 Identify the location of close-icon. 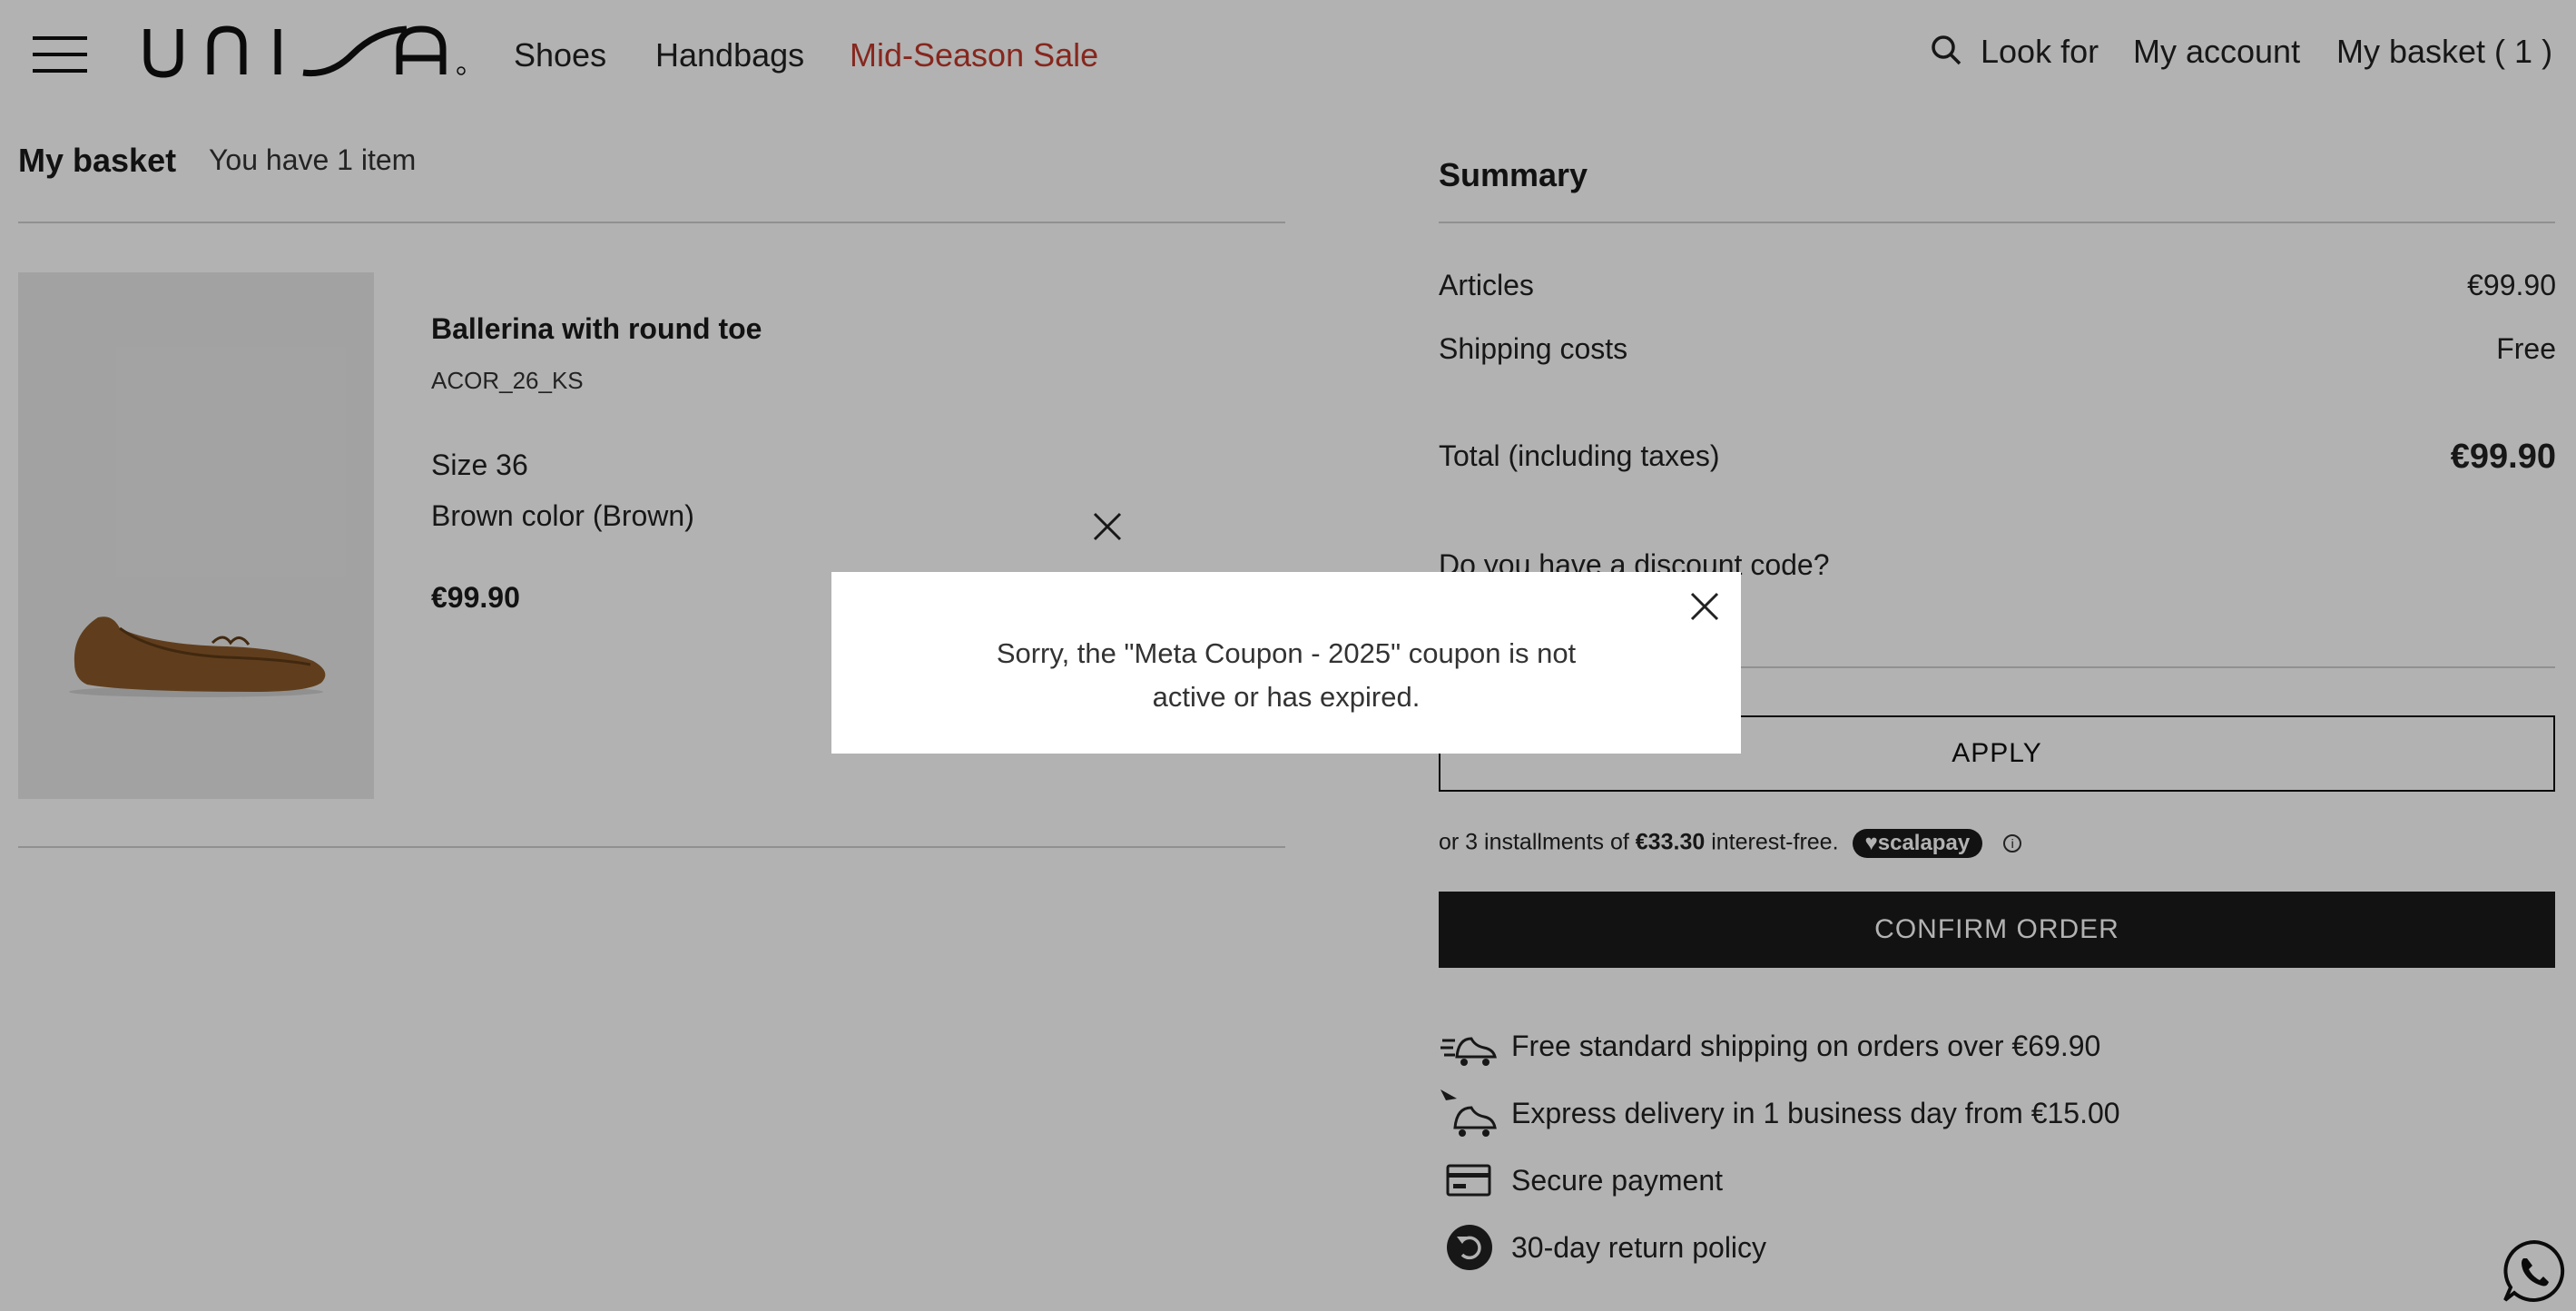
(1704, 606).